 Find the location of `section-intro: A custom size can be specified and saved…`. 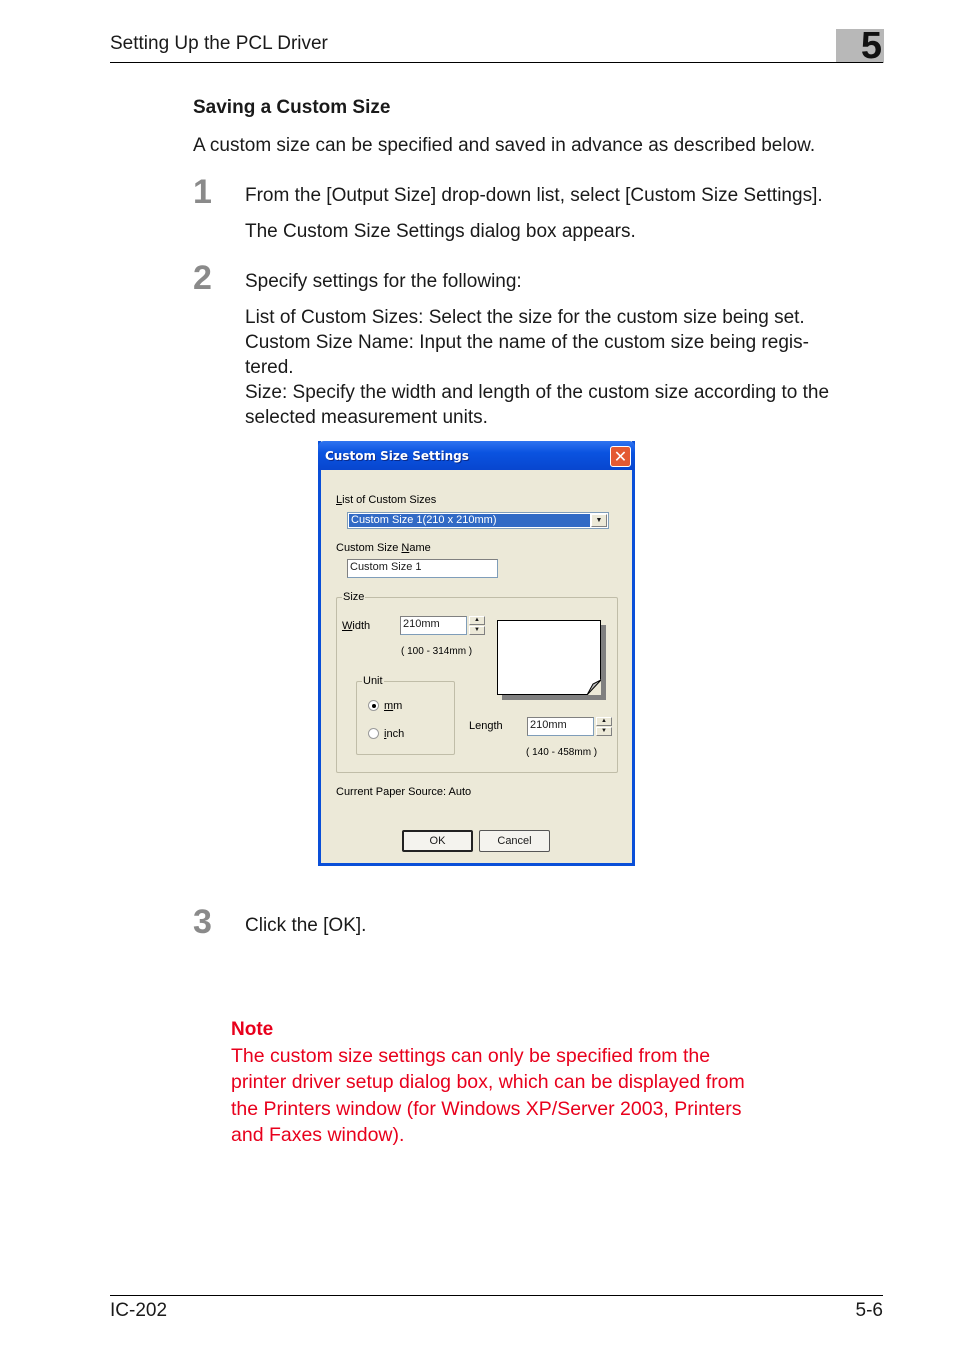

section-intro: A custom size can be specified and saved… is located at coordinates (504, 145).